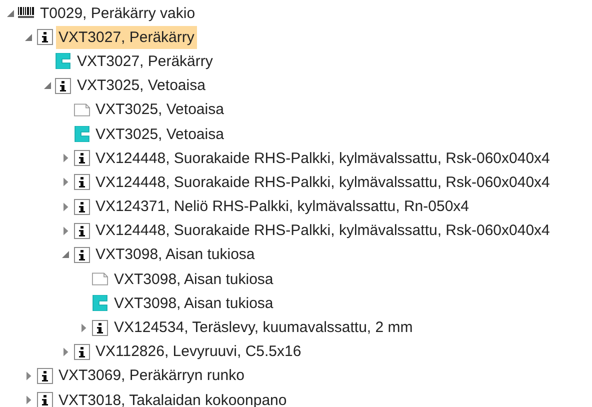 The width and height of the screenshot is (592, 407). Describe the element at coordinates (263, 328) in the screenshot. I see `tree-item: VX124534, Teräslevy, kuumavalssattu, 2 mm` at that location.